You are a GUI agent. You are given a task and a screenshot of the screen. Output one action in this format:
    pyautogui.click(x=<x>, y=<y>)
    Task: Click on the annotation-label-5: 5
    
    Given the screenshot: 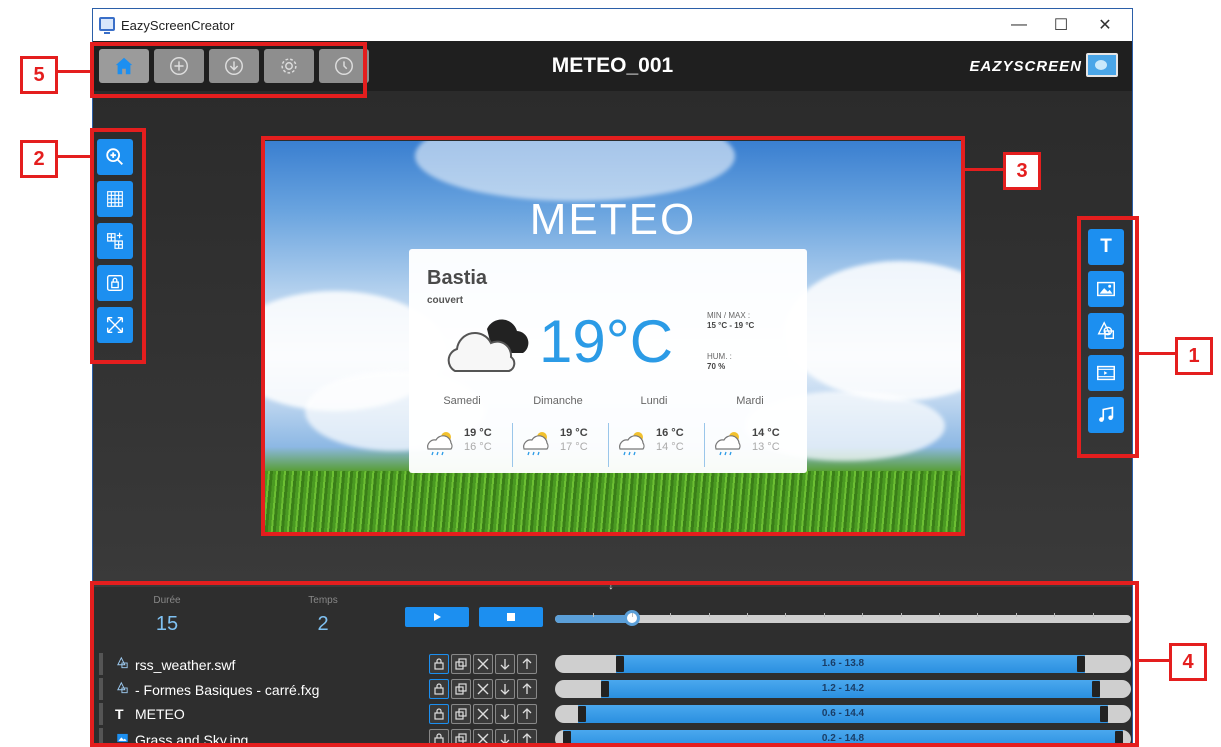 What is the action you would take?
    pyautogui.click(x=39, y=75)
    